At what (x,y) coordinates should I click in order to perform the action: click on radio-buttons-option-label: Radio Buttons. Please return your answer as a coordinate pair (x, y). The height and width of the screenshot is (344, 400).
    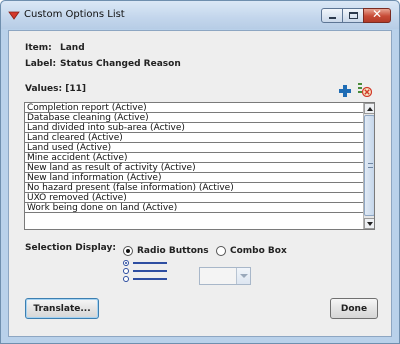
    Looking at the image, I should click on (173, 251).